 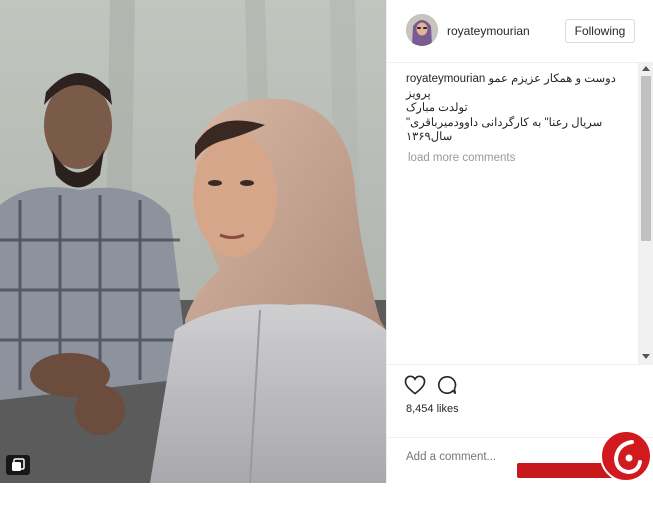 What do you see at coordinates (600, 31) in the screenshot?
I see `following-button: Following` at bounding box center [600, 31].